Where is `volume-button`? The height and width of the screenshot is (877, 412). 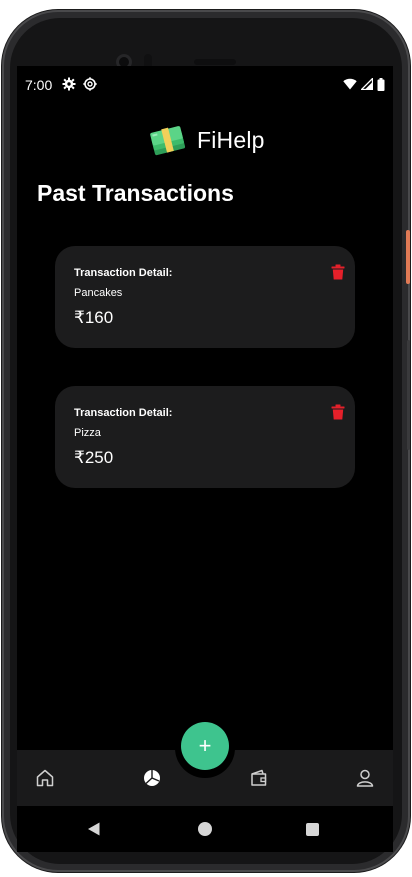 volume-button is located at coordinates (408, 395).